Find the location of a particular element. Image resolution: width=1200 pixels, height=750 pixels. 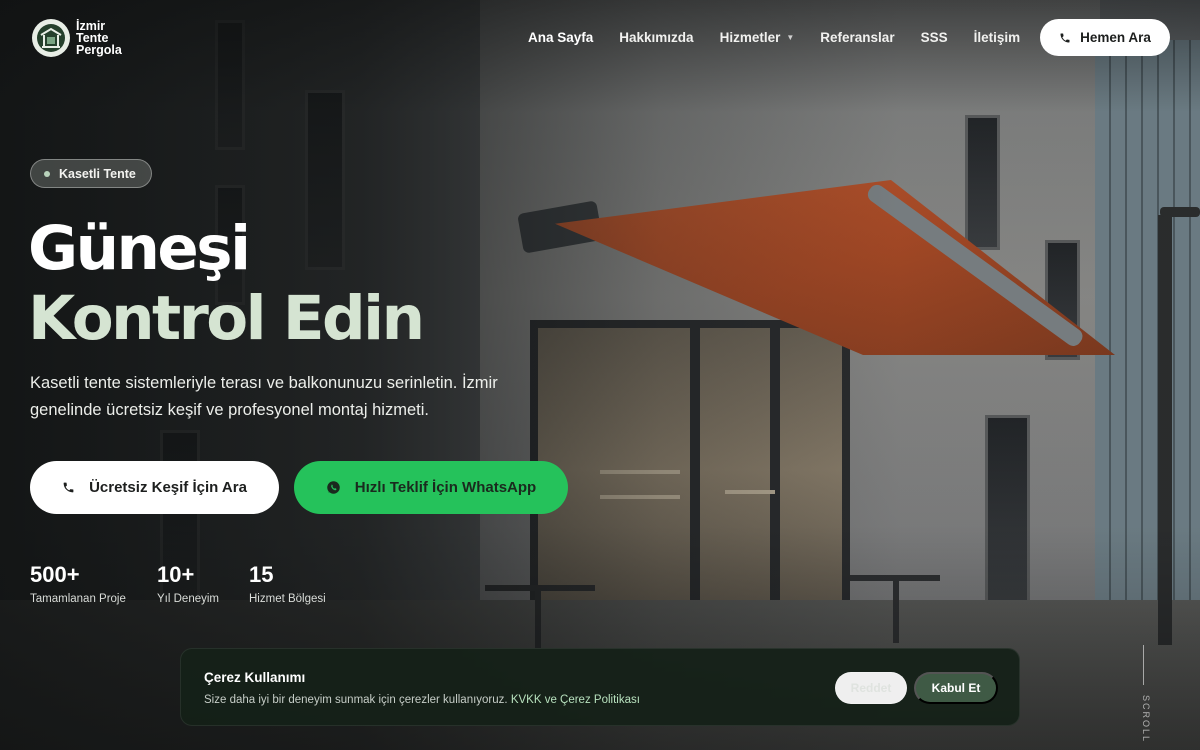

cookie-accept-button: Kabul Et is located at coordinates (956, 688).